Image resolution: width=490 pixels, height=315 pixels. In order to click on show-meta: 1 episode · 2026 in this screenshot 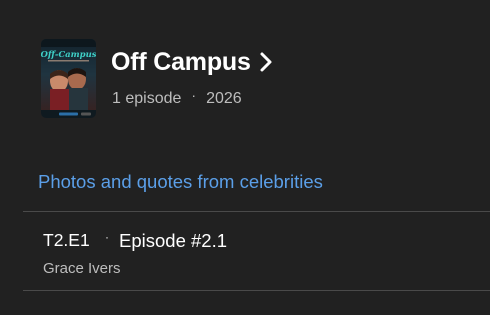, I will do `click(177, 99)`.